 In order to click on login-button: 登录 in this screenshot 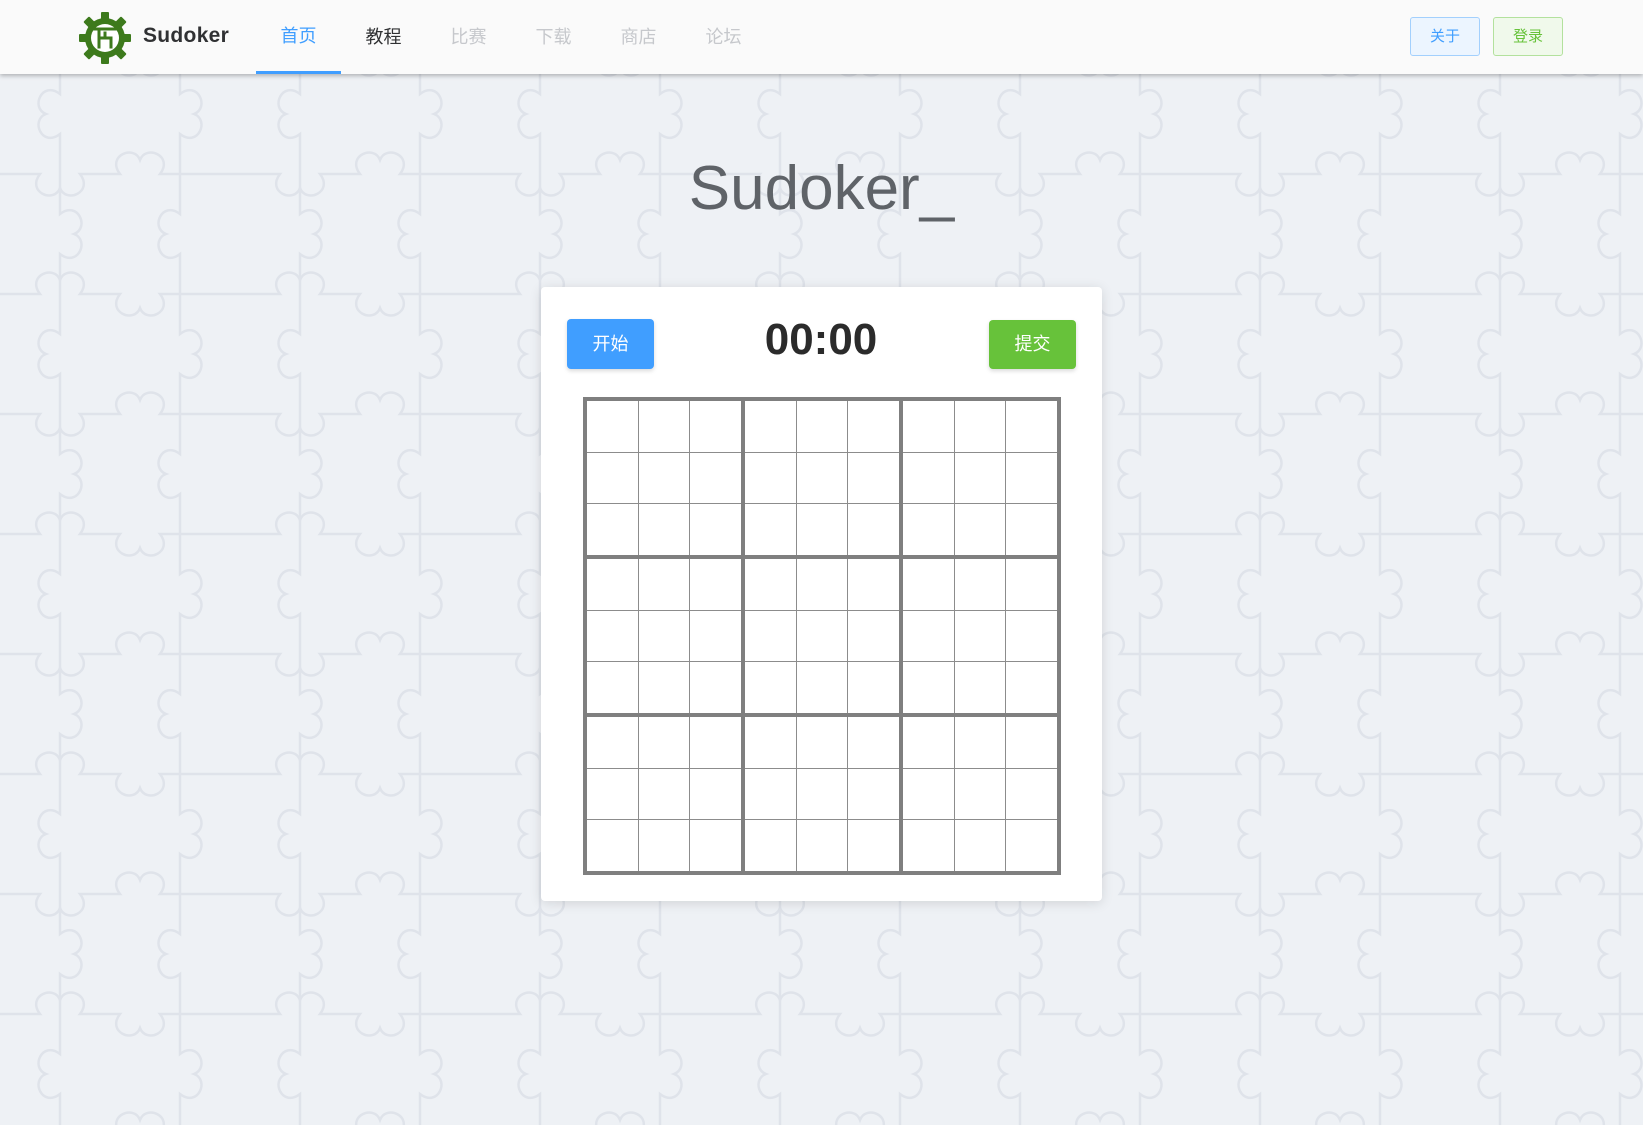, I will do `click(1528, 36)`.